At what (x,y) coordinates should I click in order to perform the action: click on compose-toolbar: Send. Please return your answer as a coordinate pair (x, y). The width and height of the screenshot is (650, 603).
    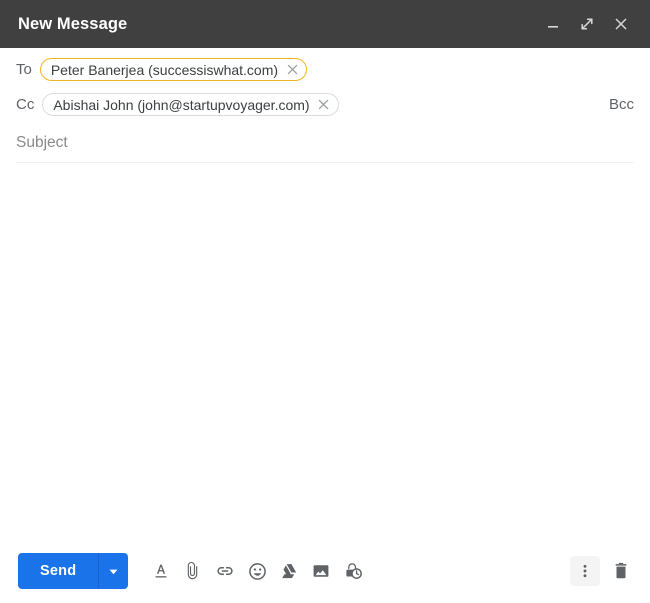
    Looking at the image, I should click on (325, 571).